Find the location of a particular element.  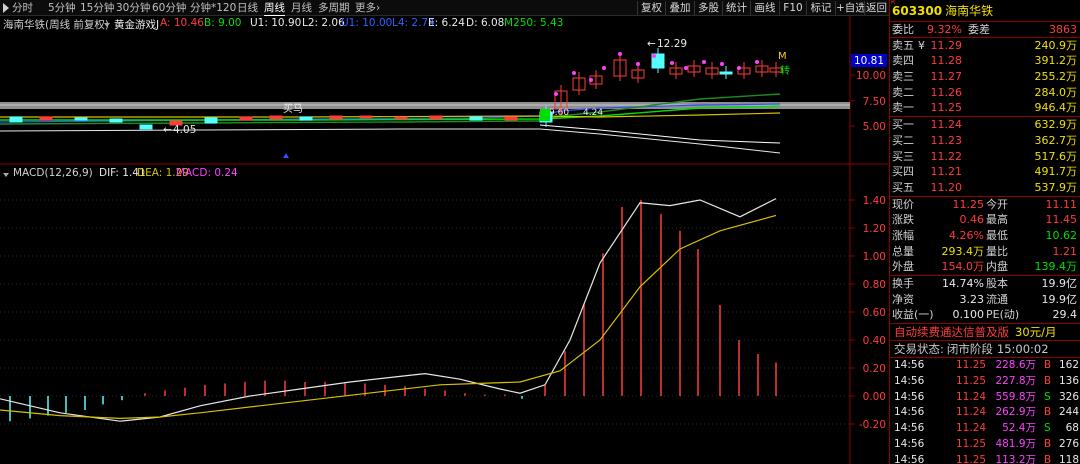

book-label: 卖四 is located at coordinates (903, 61).